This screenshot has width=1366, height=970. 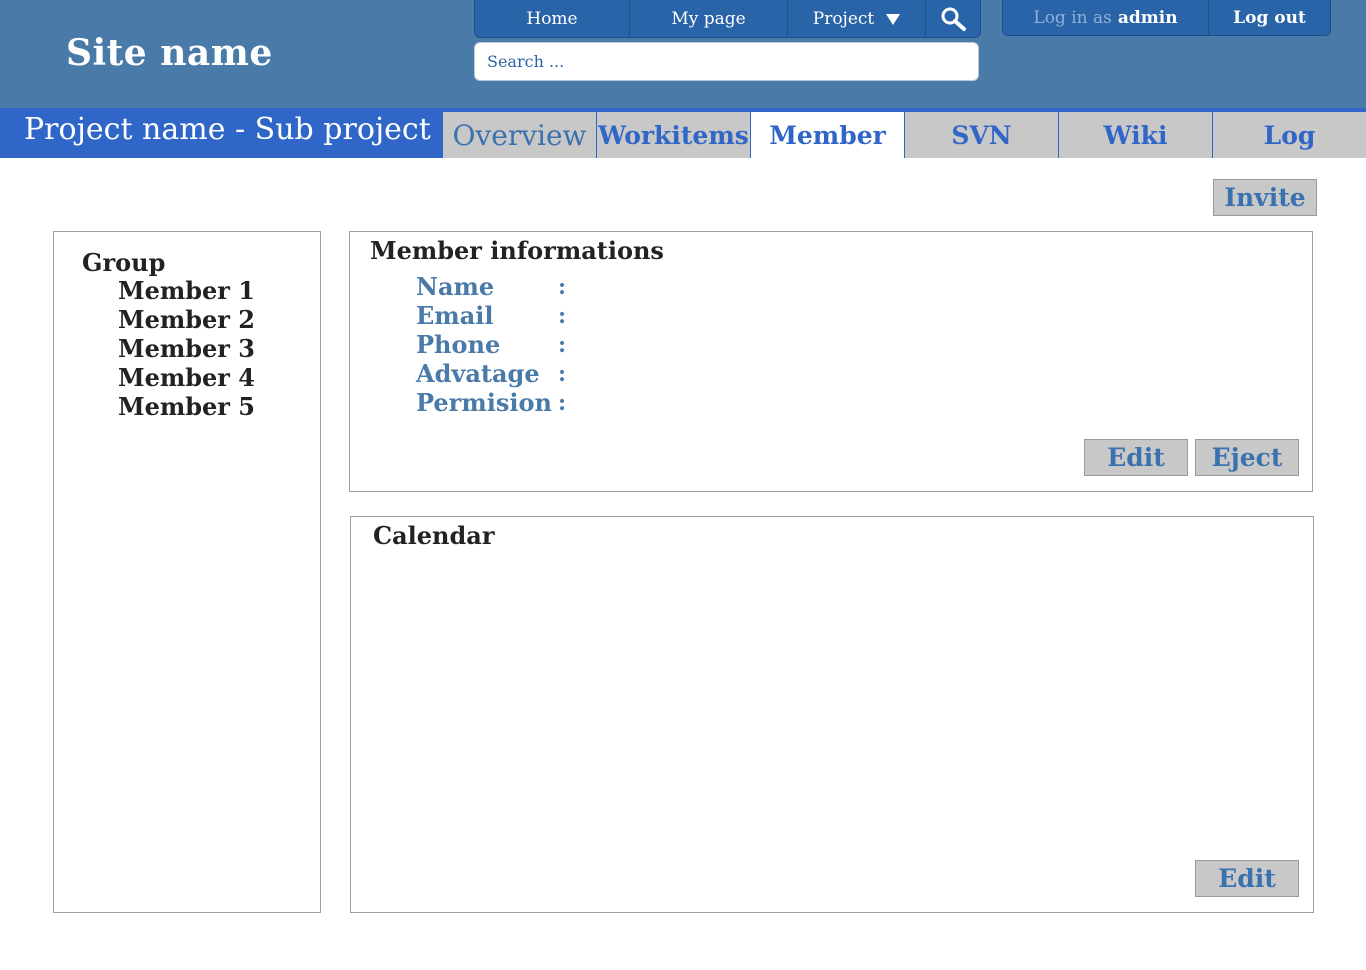 I want to click on field-permission-row: Permision :, so click(x=497, y=402).